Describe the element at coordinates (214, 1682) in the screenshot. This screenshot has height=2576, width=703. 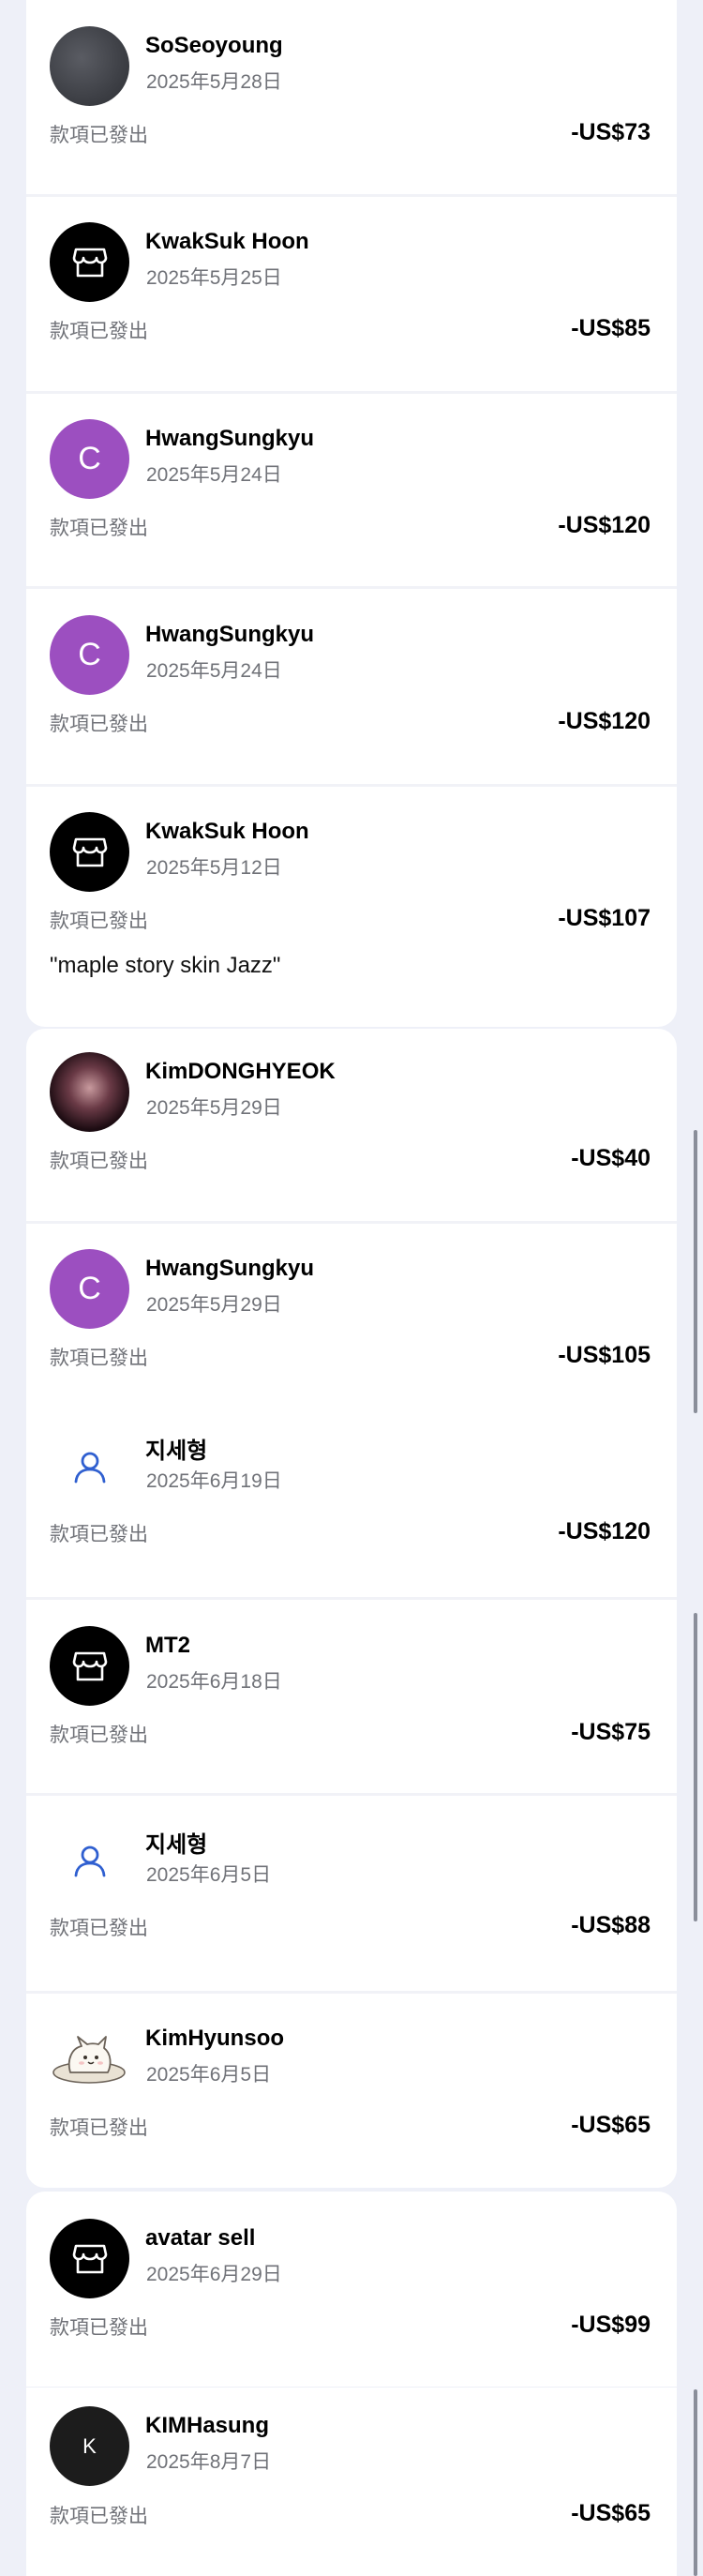
I see `transaction-date: 2025年6月18日` at that location.